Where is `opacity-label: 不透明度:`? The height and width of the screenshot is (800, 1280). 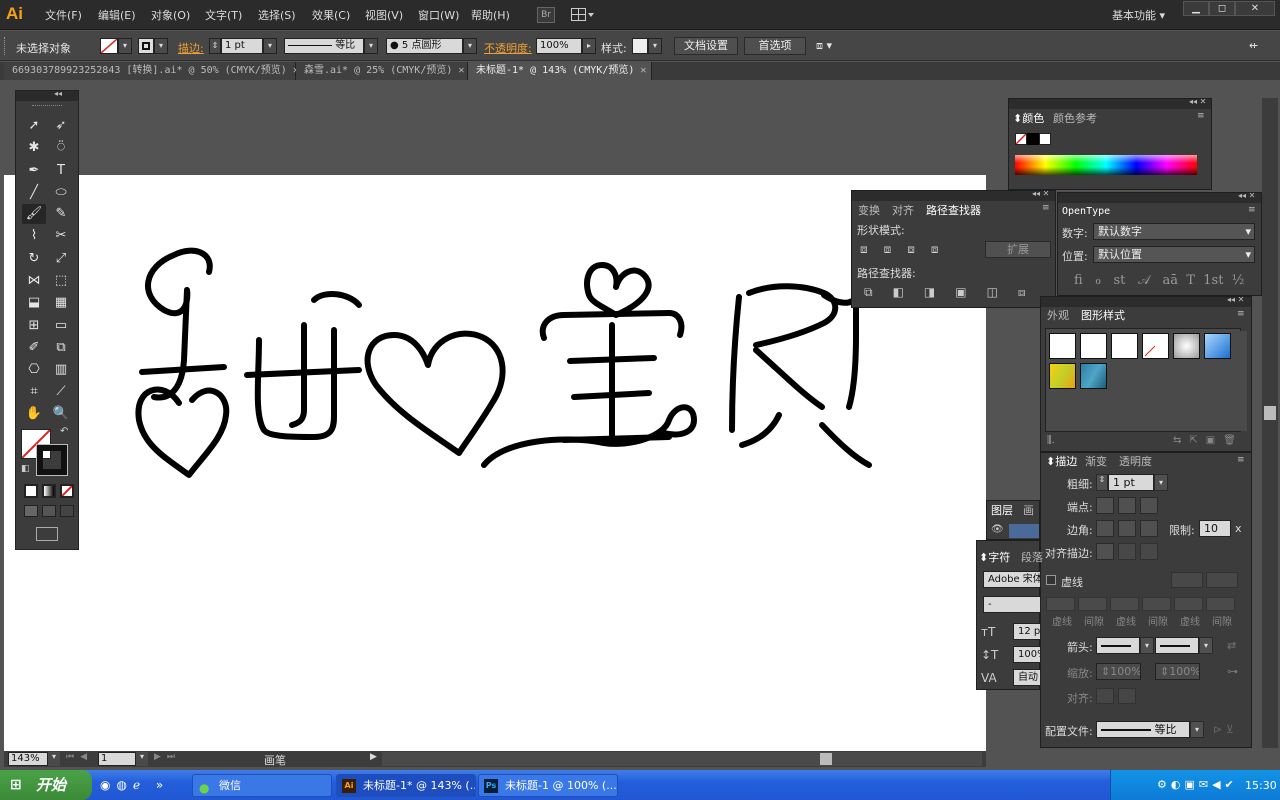 opacity-label: 不透明度: is located at coordinates (508, 48).